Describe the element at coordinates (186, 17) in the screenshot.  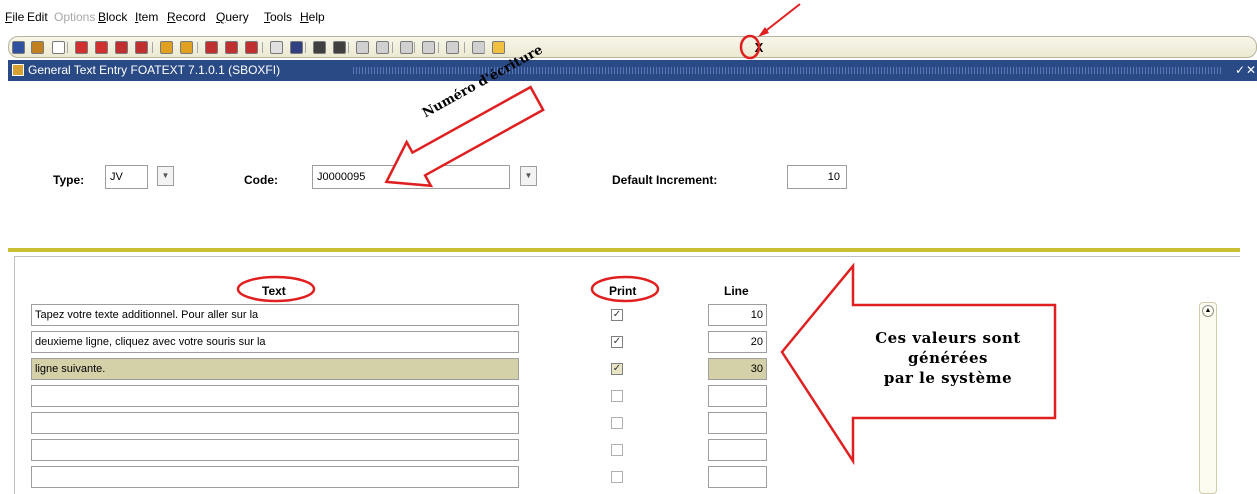
I see `menu-item-record: Record` at that location.